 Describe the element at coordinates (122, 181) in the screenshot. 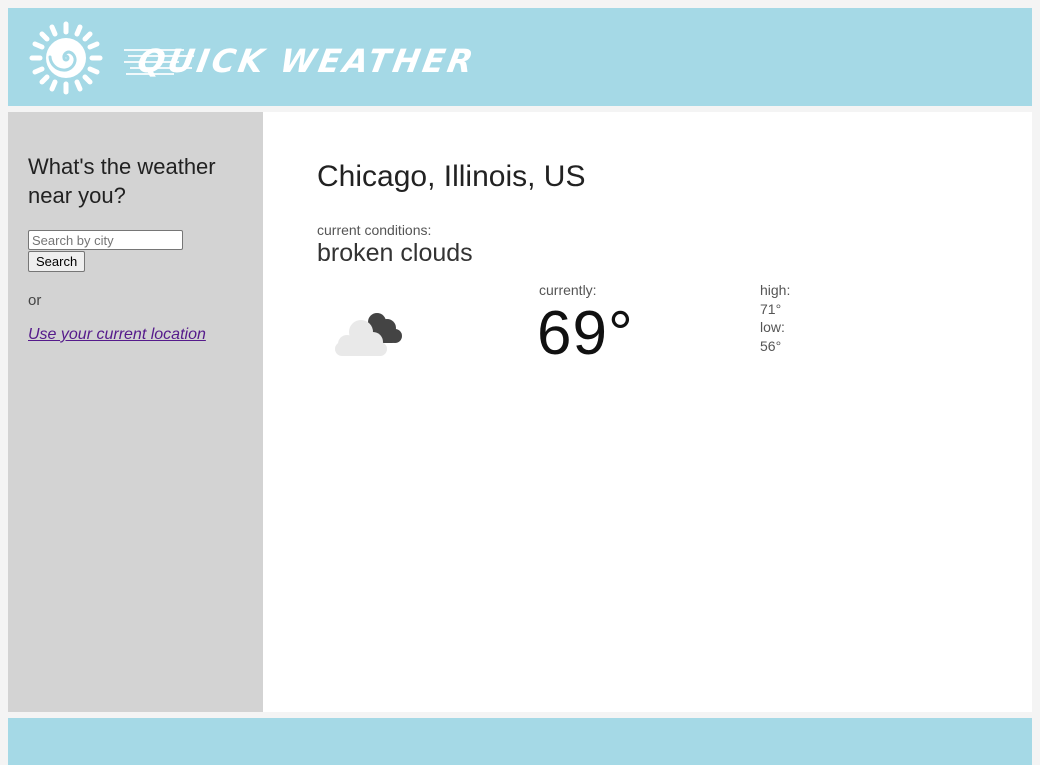

I see `search-prompt: What's the weather near you?` at that location.